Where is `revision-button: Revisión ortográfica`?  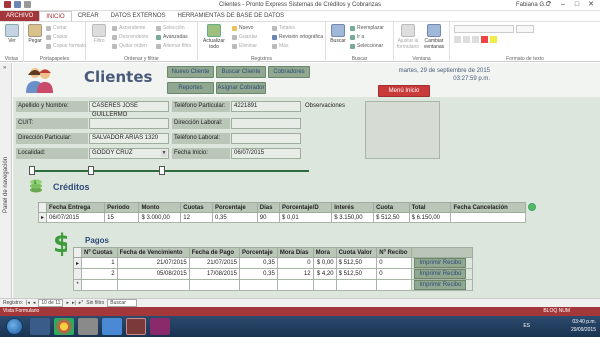 revision-button: Revisión ortográfica is located at coordinates (297, 37).